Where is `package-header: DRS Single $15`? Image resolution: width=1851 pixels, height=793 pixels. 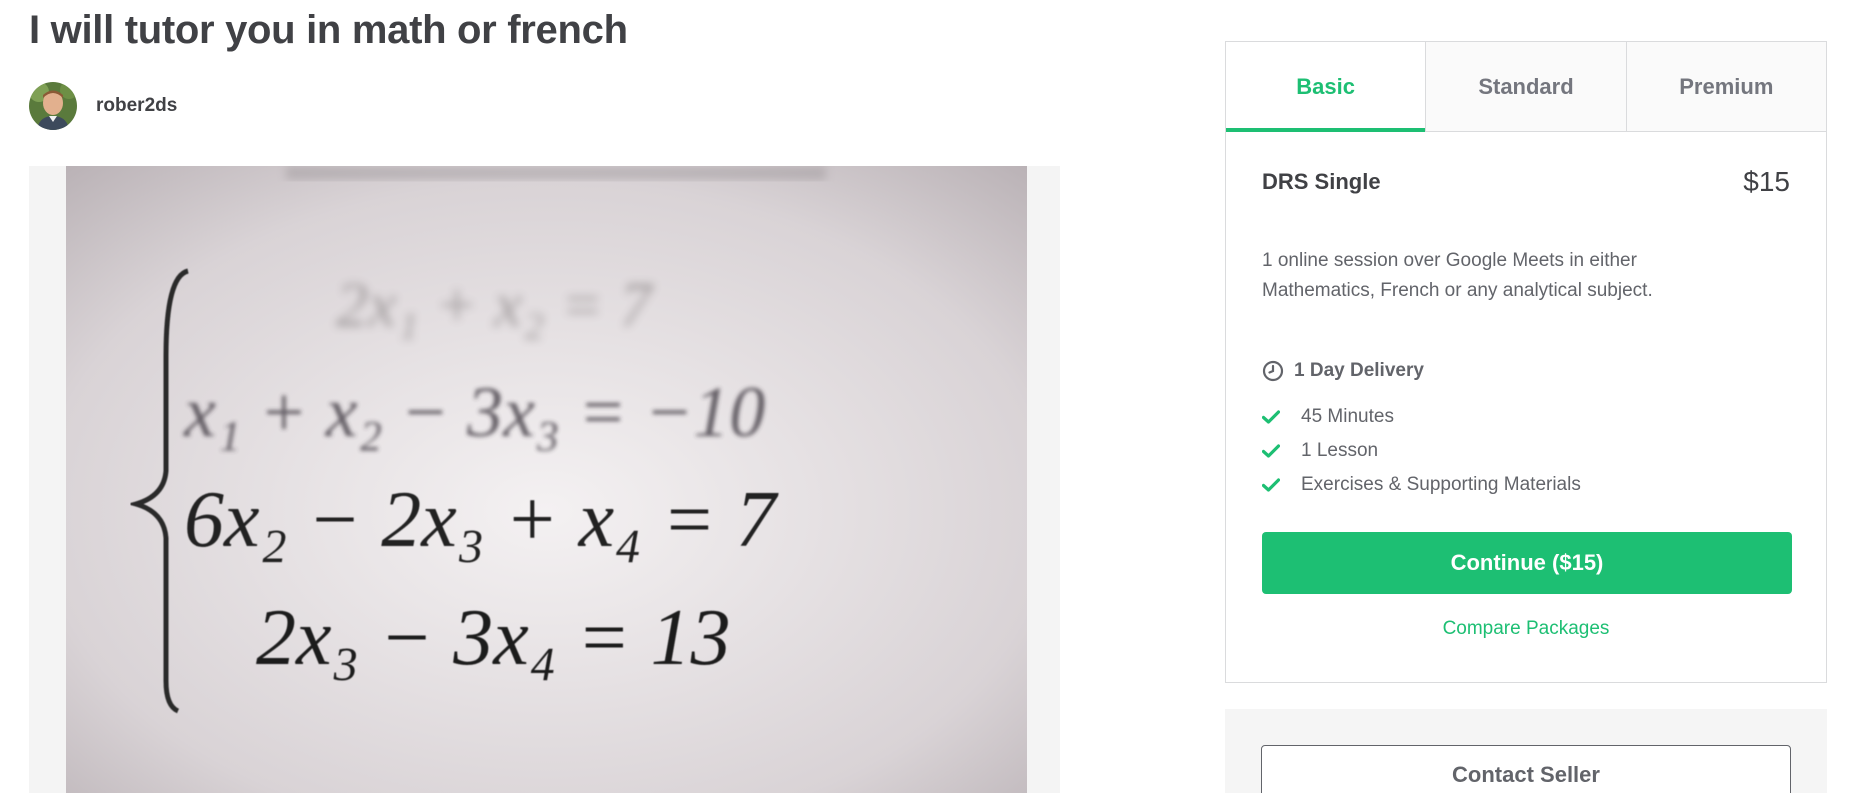
package-header: DRS Single $15 is located at coordinates (1526, 182).